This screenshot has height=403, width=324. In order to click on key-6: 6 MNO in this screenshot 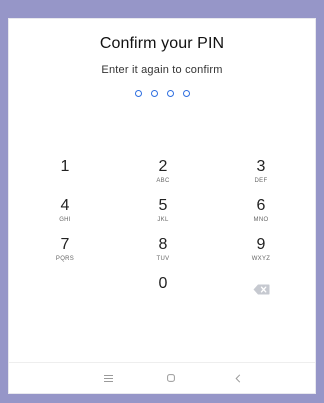, I will do `click(261, 214)`.